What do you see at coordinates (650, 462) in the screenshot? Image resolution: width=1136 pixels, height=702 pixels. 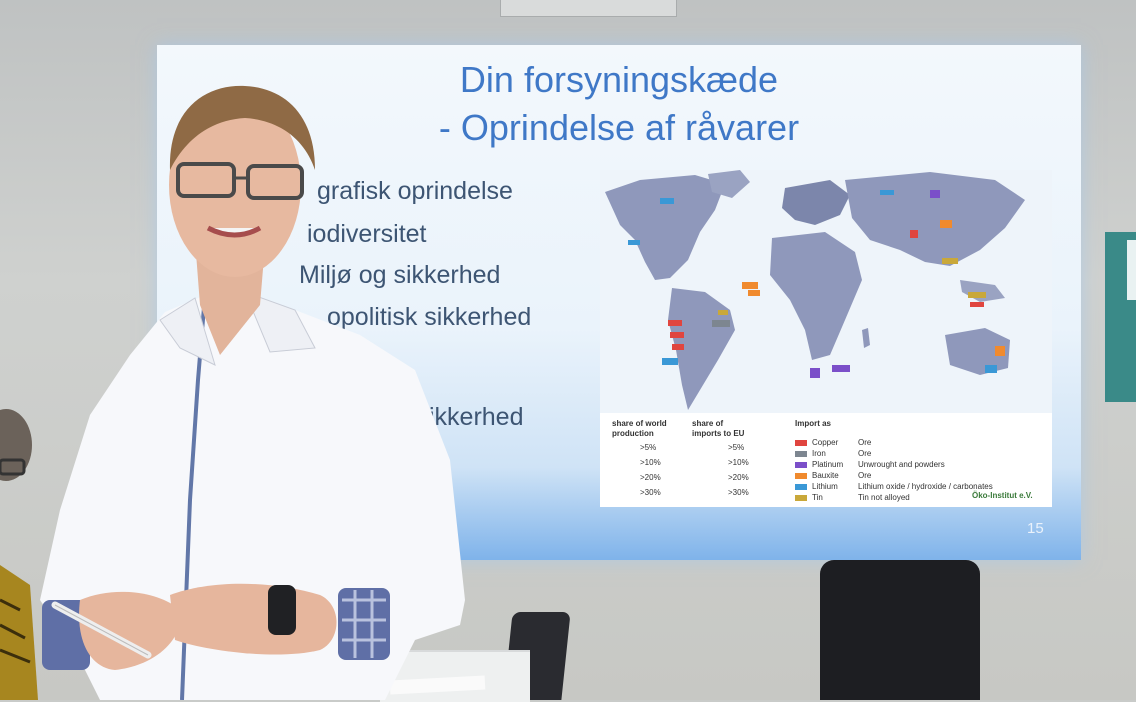 I see `legend-world-threshold: >10%` at bounding box center [650, 462].